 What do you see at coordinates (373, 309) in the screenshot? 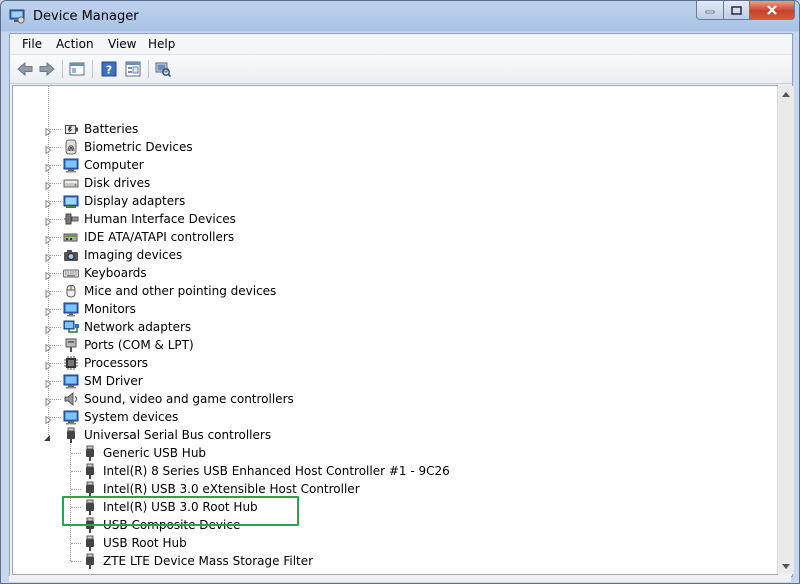
I see `tree-item: Monitors` at bounding box center [373, 309].